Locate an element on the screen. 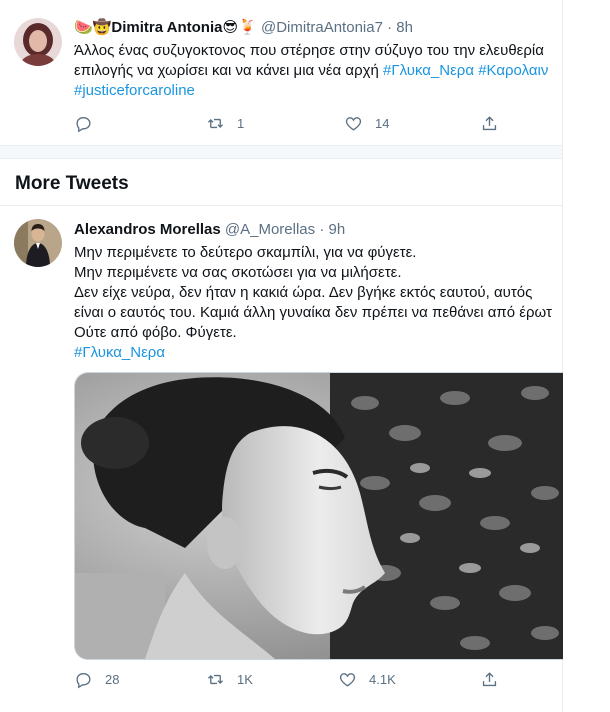  hashtag-link: #justiceforcaroline is located at coordinates (134, 90).